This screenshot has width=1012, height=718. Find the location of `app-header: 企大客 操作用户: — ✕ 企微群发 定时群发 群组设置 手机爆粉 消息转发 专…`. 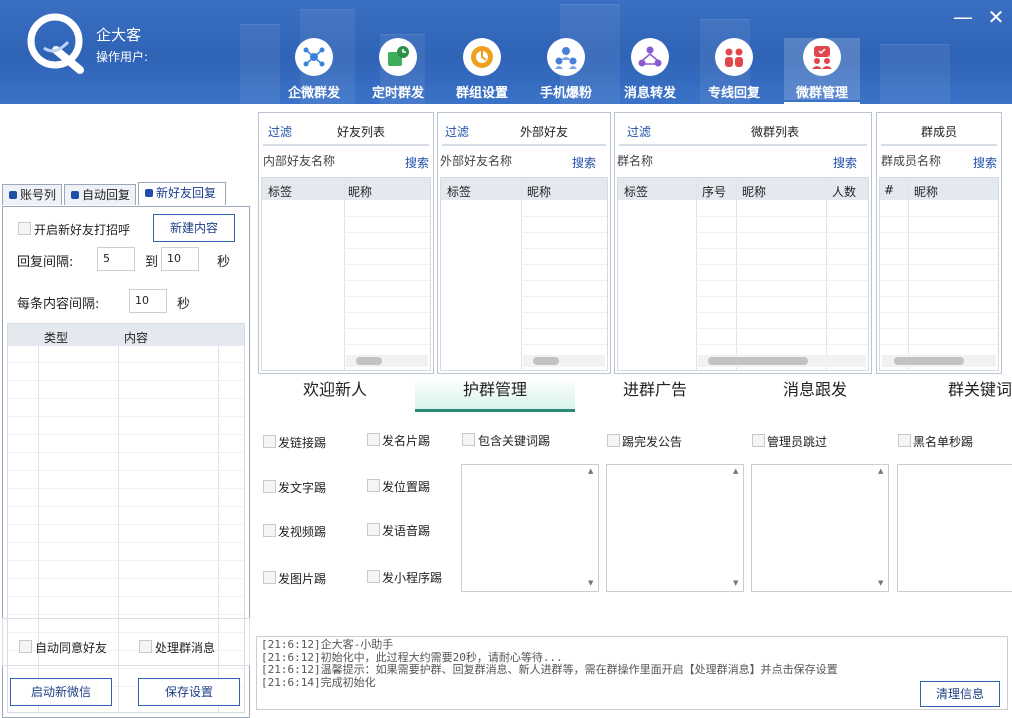

app-header: 企大客 操作用户: — ✕ 企微群发 定时群发 群组设置 手机爆粉 消息转发 专… is located at coordinates (506, 52).